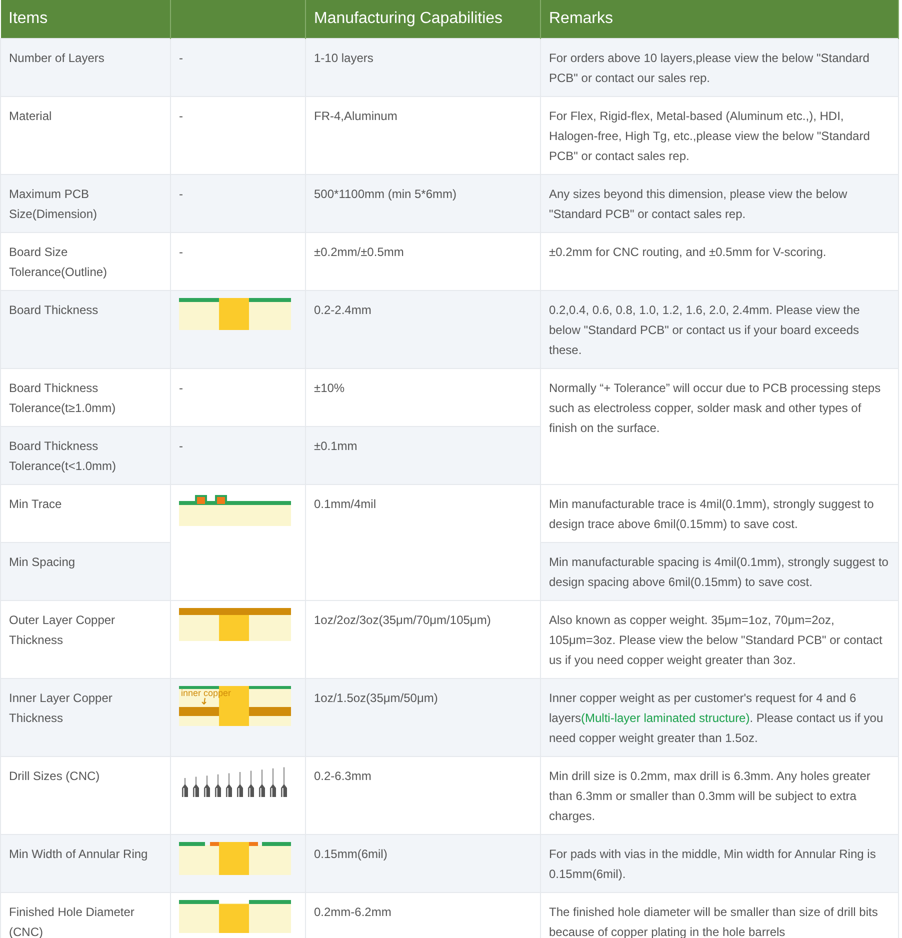 This screenshot has height=938, width=902. What do you see at coordinates (665, 718) in the screenshot?
I see `structure-link: (Multi-layer laminated structure)` at bounding box center [665, 718].